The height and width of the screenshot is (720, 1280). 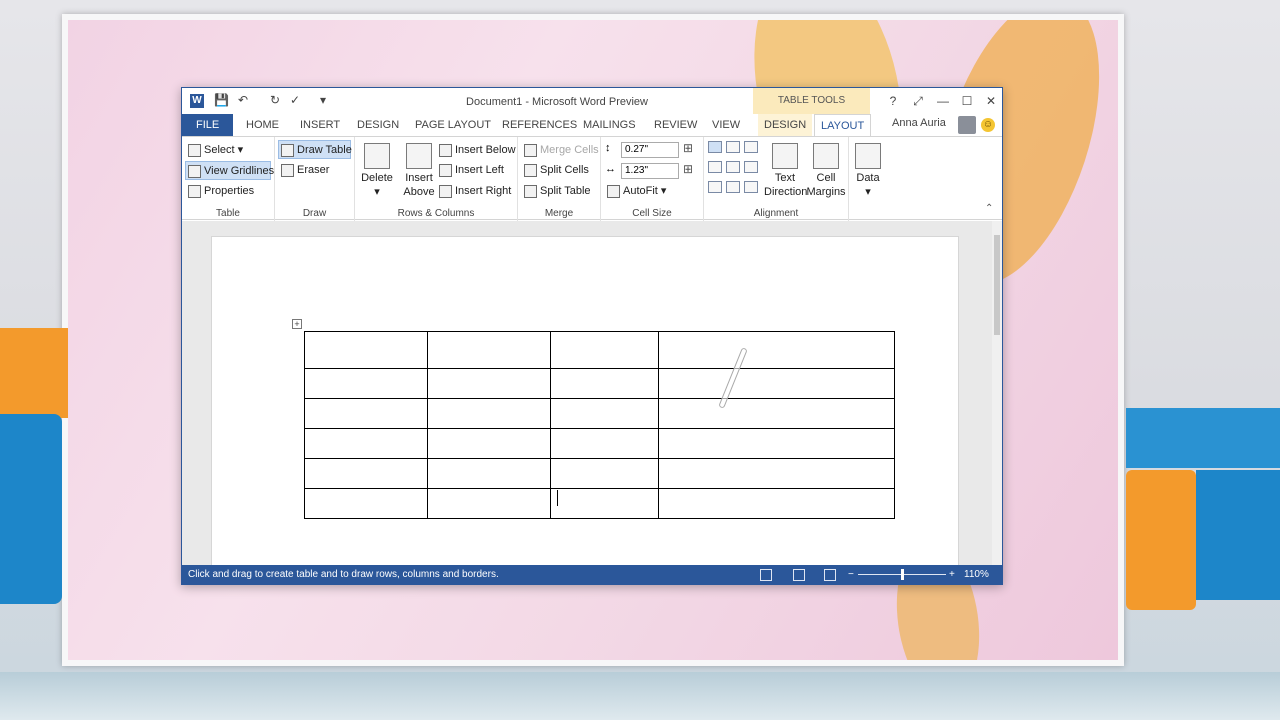 I want to click on properties-button: Properties, so click(x=220, y=191).